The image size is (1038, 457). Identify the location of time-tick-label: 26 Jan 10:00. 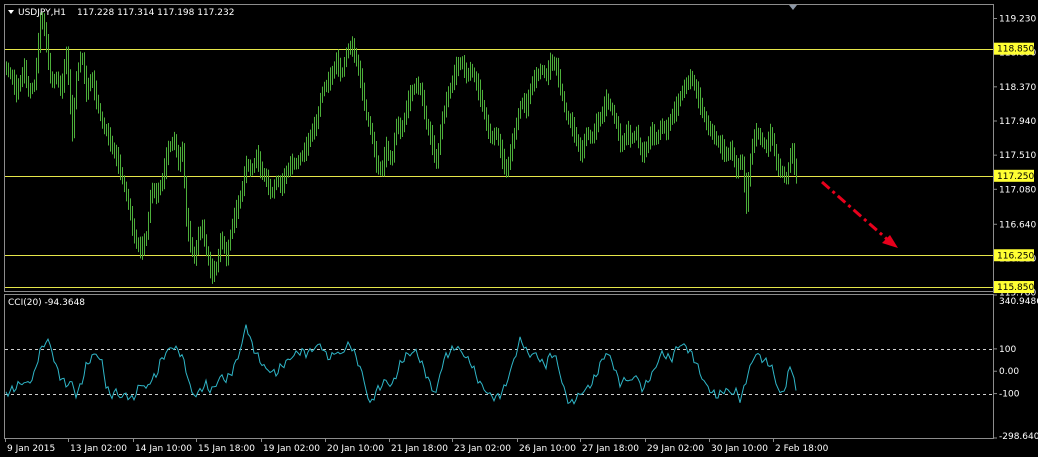
(547, 449).